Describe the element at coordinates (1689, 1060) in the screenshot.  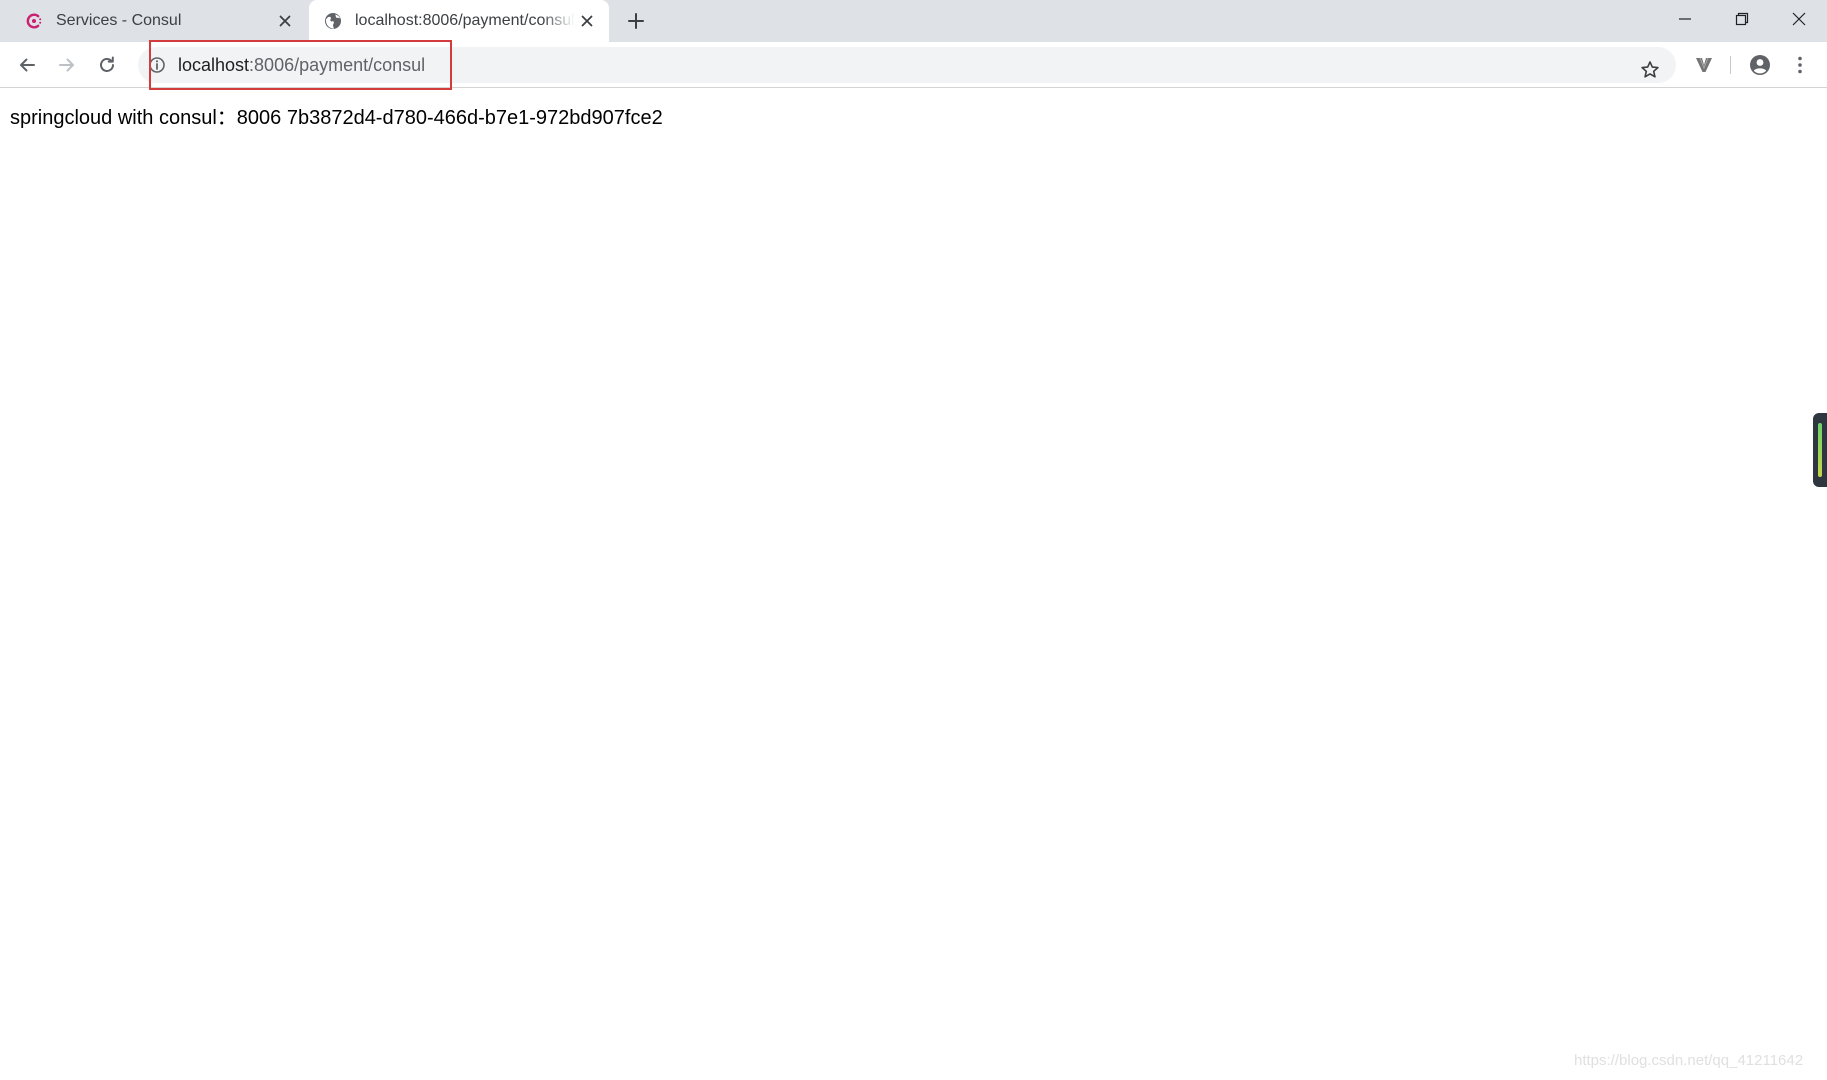
I see `watermark: https://blog.csdn.net/qq_41211642` at that location.